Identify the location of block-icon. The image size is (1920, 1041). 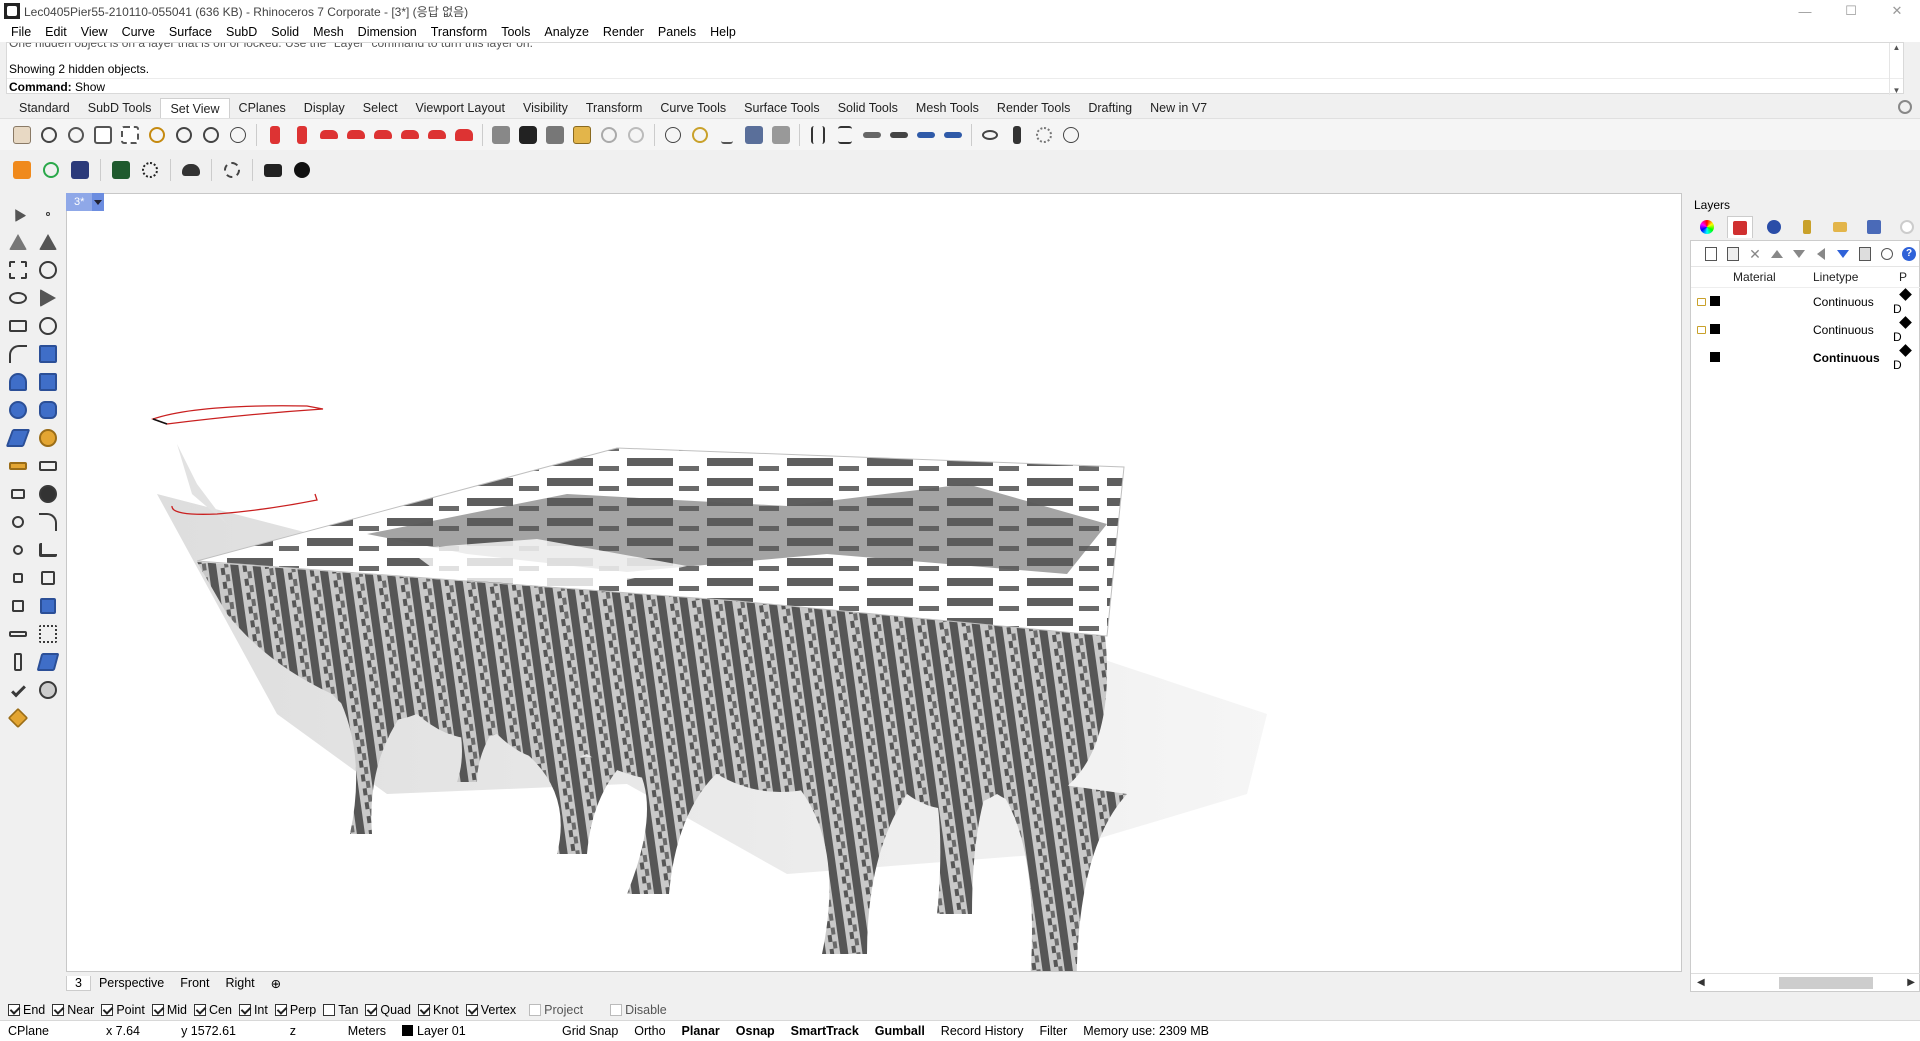
(18, 494).